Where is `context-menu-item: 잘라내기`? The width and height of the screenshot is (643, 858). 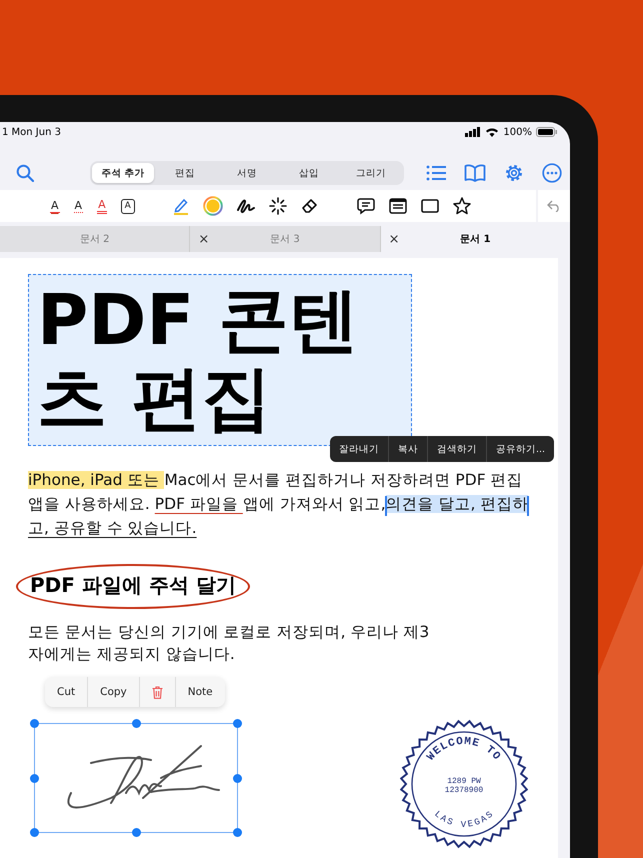
context-menu-item: 잘라내기 is located at coordinates (359, 449).